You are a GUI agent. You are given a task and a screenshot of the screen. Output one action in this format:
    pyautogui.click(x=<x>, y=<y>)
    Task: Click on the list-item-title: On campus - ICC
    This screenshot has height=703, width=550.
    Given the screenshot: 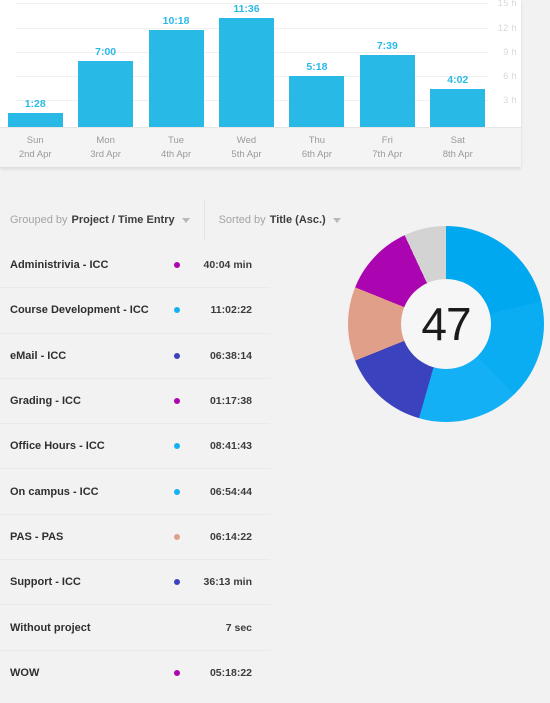 What is the action you would take?
    pyautogui.click(x=54, y=491)
    